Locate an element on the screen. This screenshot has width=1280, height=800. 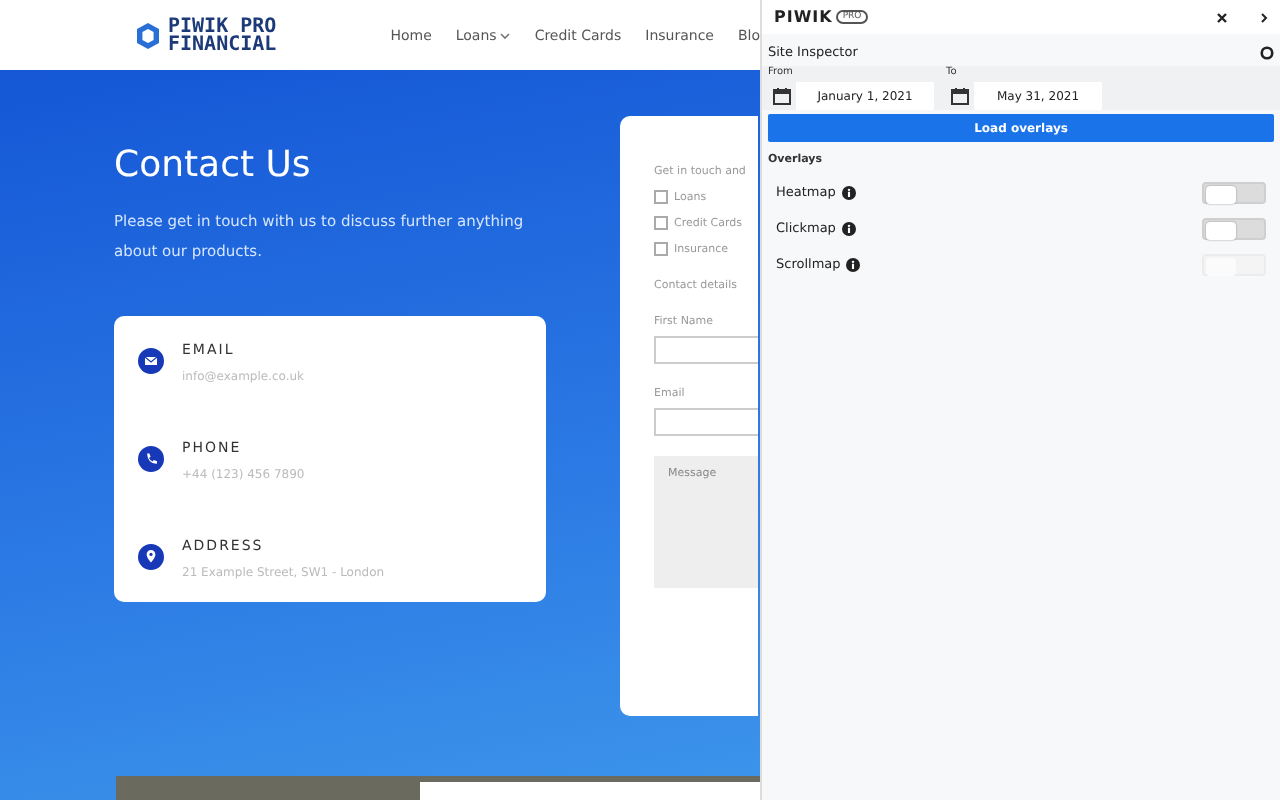
page-heading: Contact Us is located at coordinates (213, 165).